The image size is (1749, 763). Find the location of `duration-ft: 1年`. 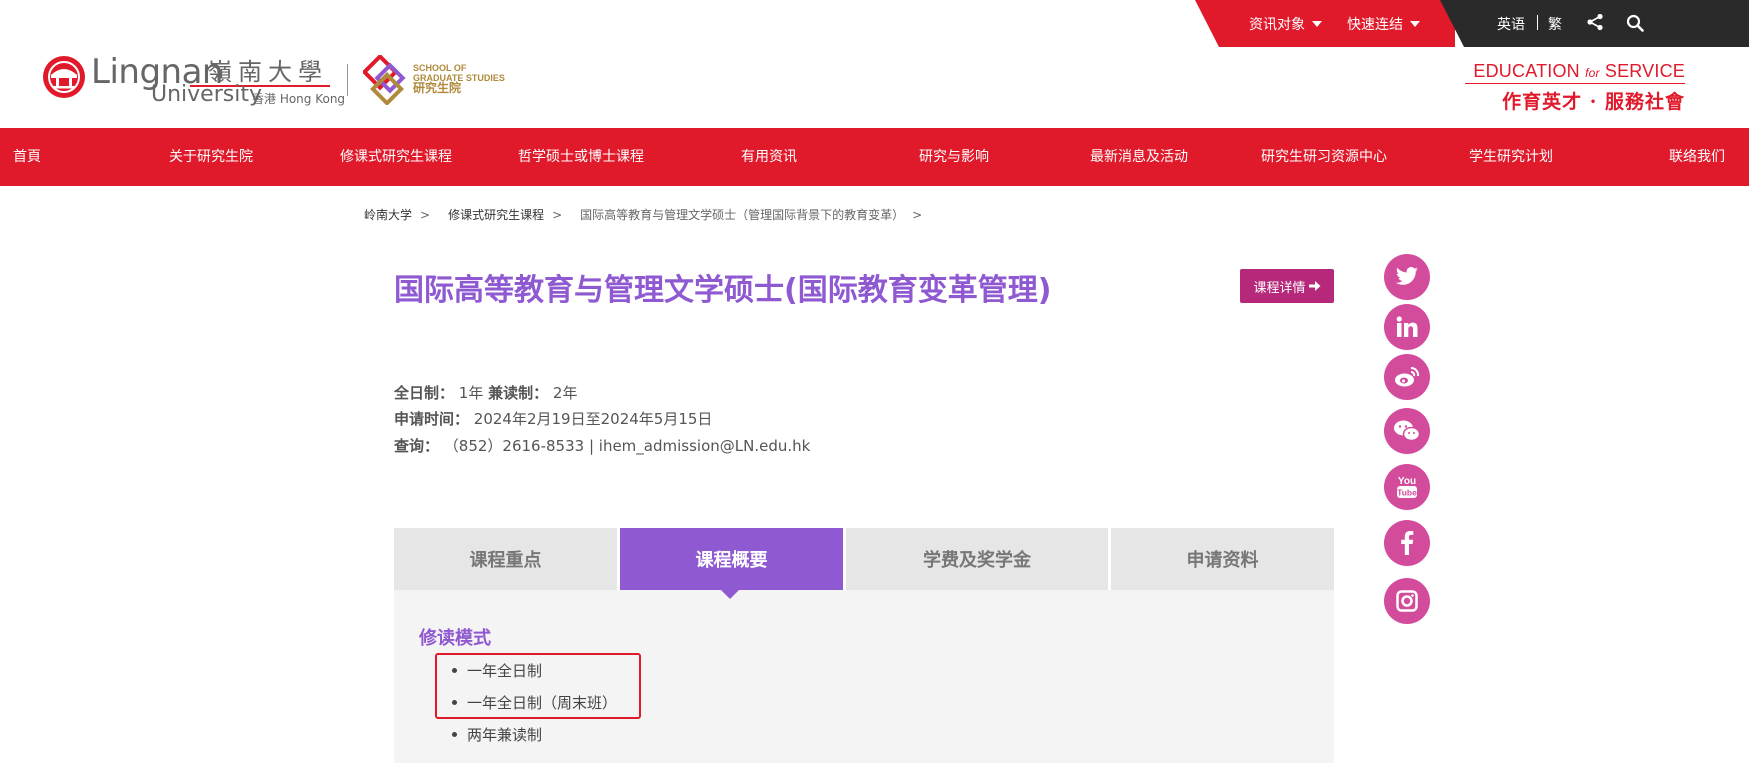

duration-ft: 1年 is located at coordinates (471, 393).